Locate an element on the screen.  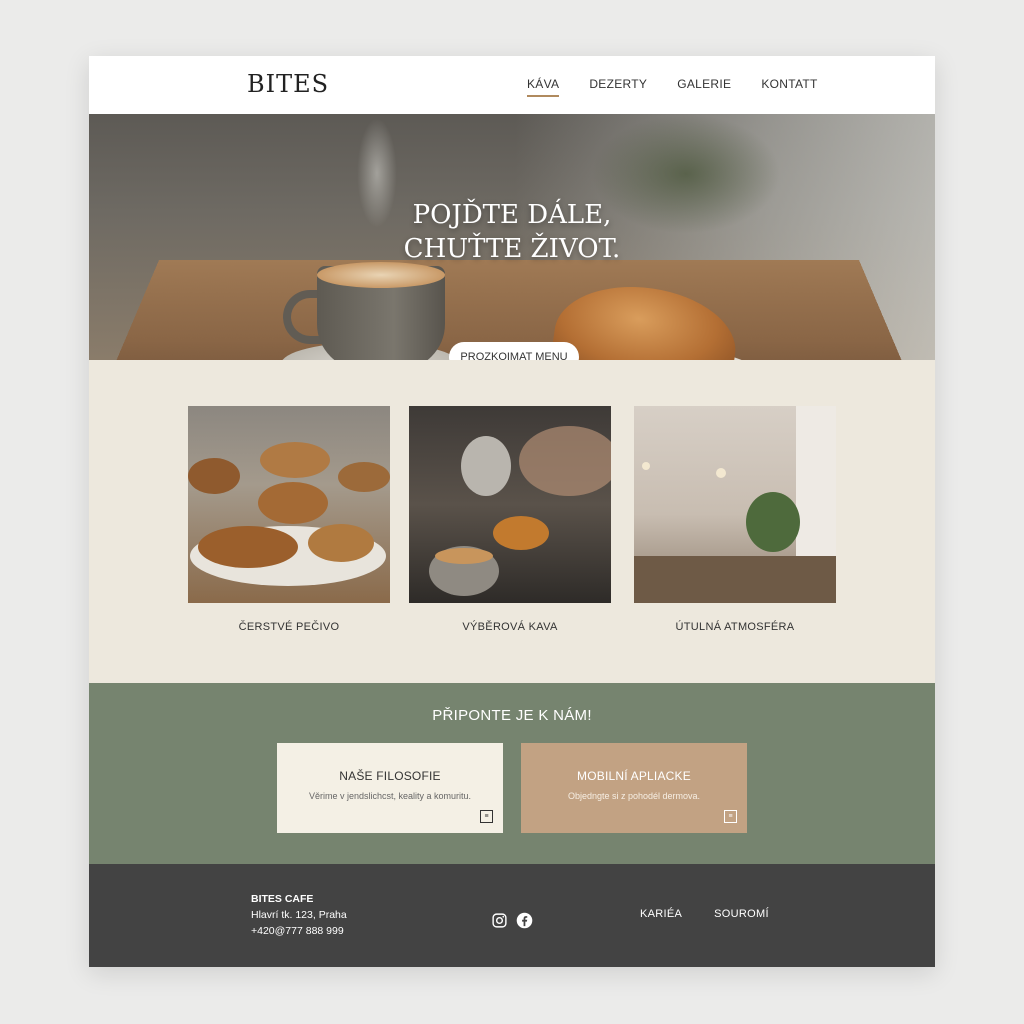
feature-card-coffee: VÝBĚROVÁ KAVA is located at coordinates (510, 519).